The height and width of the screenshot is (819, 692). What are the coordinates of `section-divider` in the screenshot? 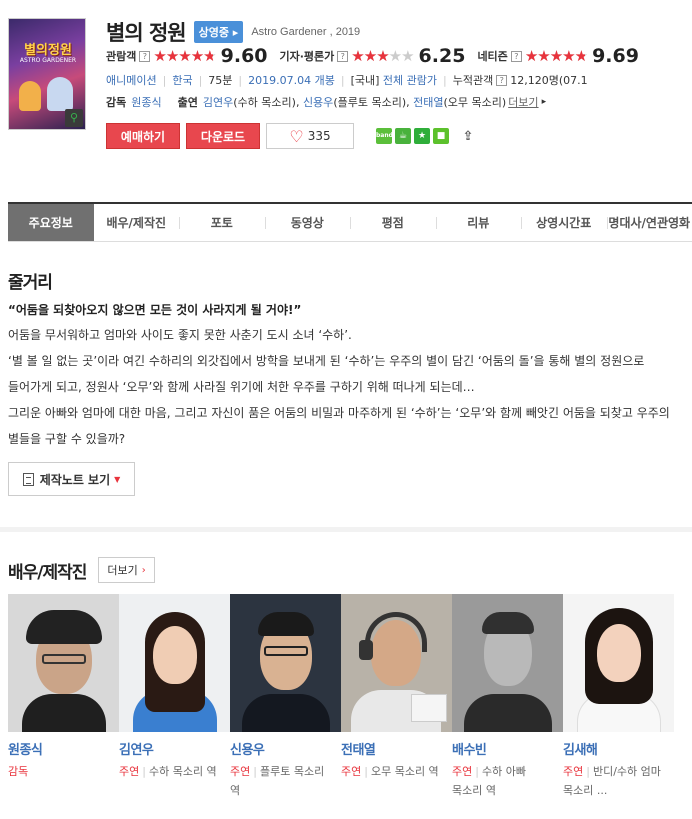 It's located at (346, 529).